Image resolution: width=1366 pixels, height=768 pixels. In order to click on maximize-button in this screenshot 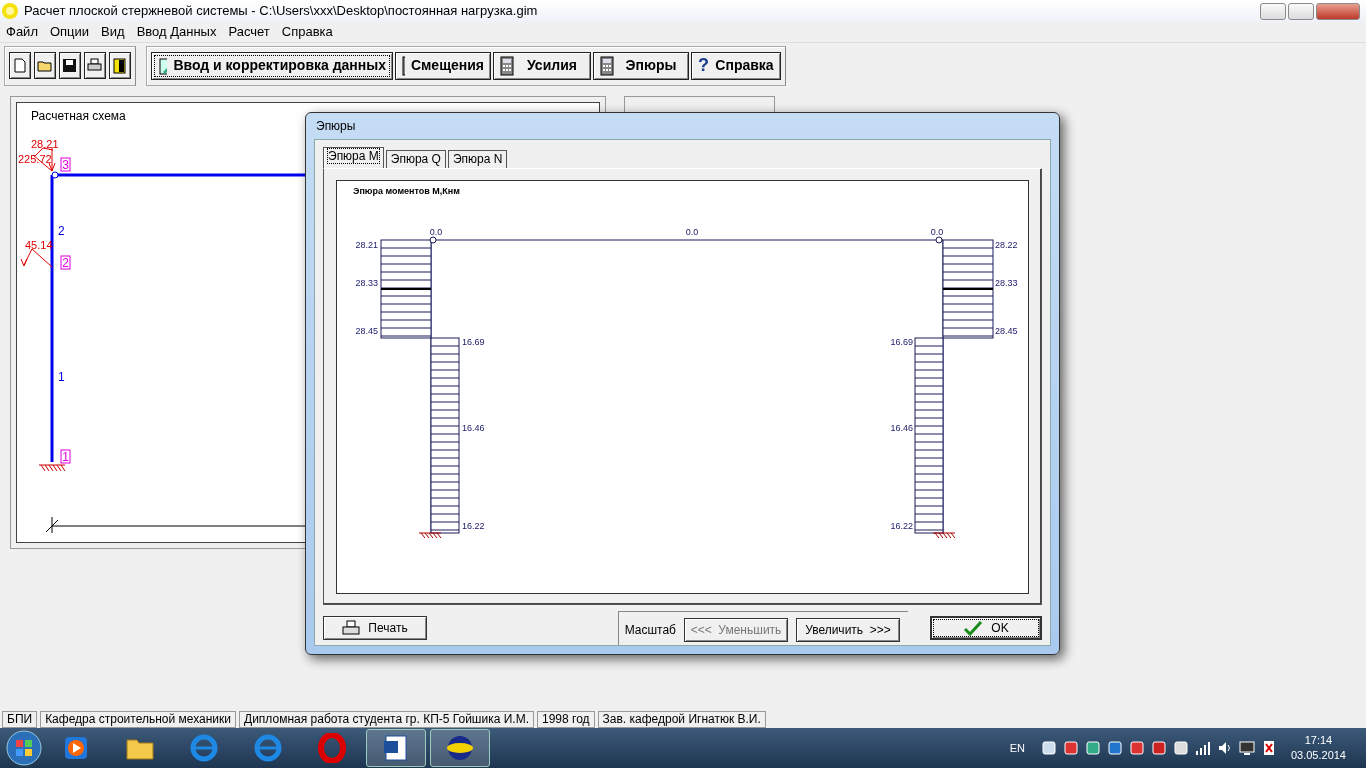, I will do `click(1301, 11)`.